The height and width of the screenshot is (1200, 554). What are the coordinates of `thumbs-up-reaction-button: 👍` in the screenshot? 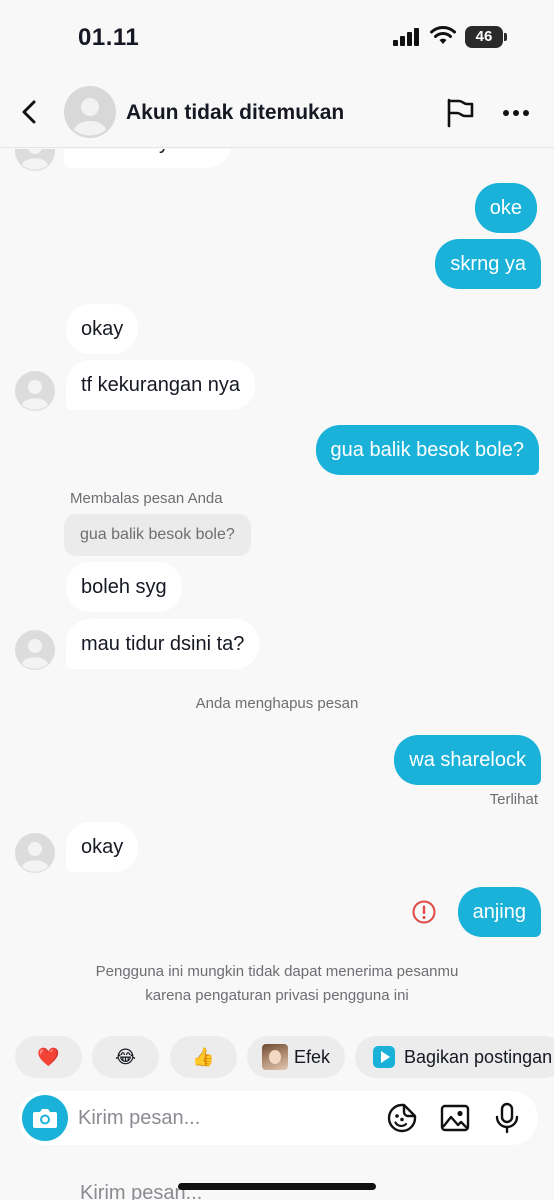 It's located at (203, 1057).